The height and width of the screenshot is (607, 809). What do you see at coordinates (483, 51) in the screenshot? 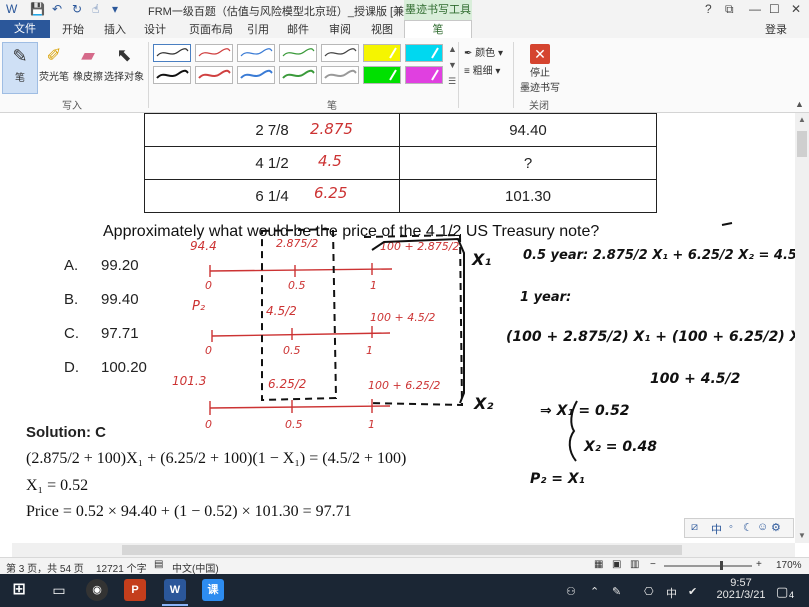
I see `ink-color-dropdown: ✒ 颜色 ▾` at bounding box center [483, 51].